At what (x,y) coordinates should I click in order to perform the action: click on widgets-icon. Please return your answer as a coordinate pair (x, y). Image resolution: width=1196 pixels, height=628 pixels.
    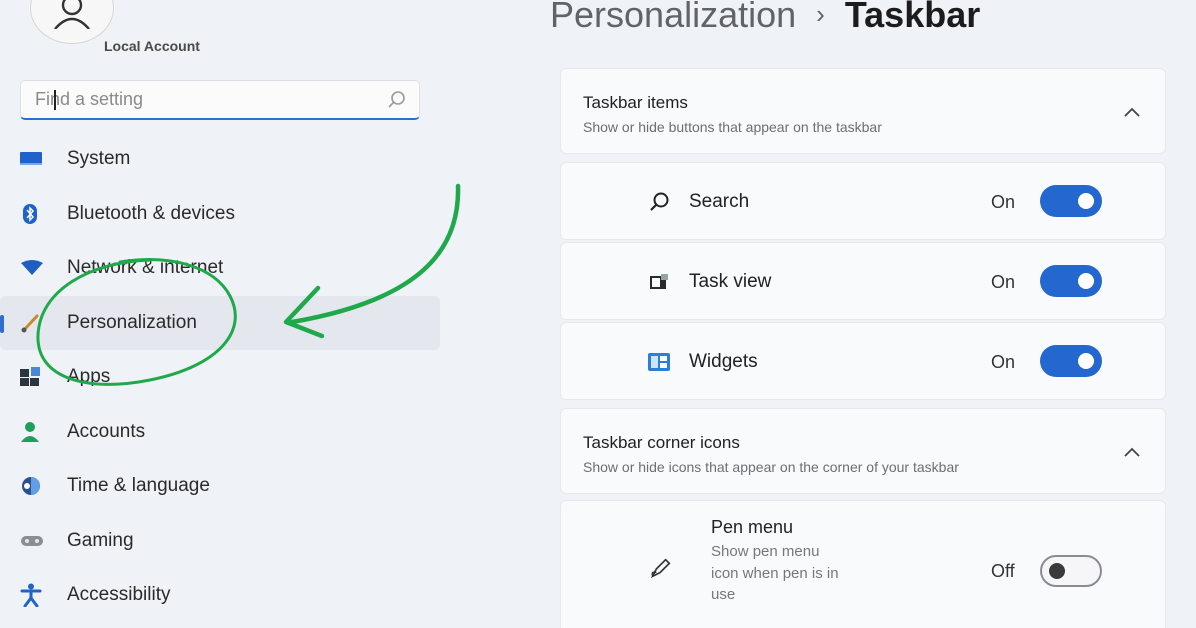
    Looking at the image, I should click on (659, 362).